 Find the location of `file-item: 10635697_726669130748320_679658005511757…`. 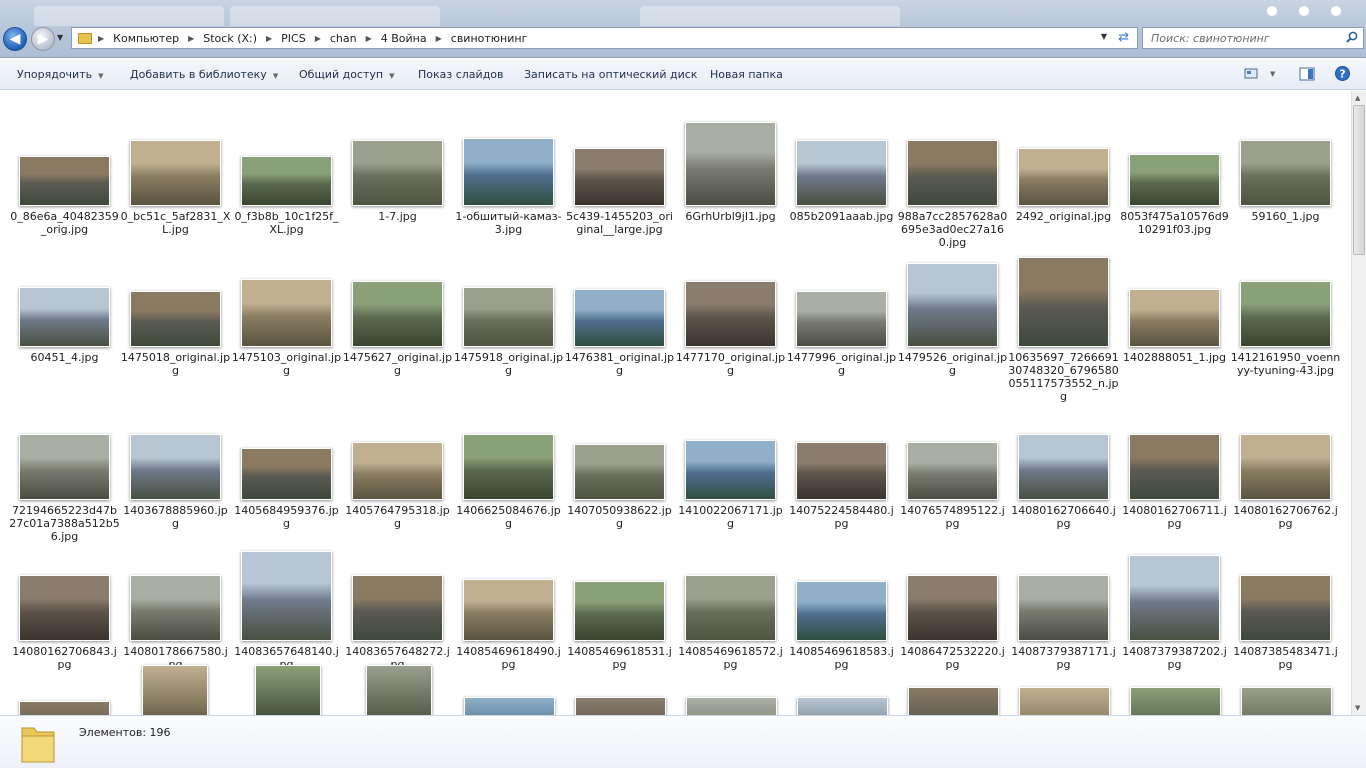

file-item: 10635697_726669130748320_679658005511757… is located at coordinates (1063, 325).